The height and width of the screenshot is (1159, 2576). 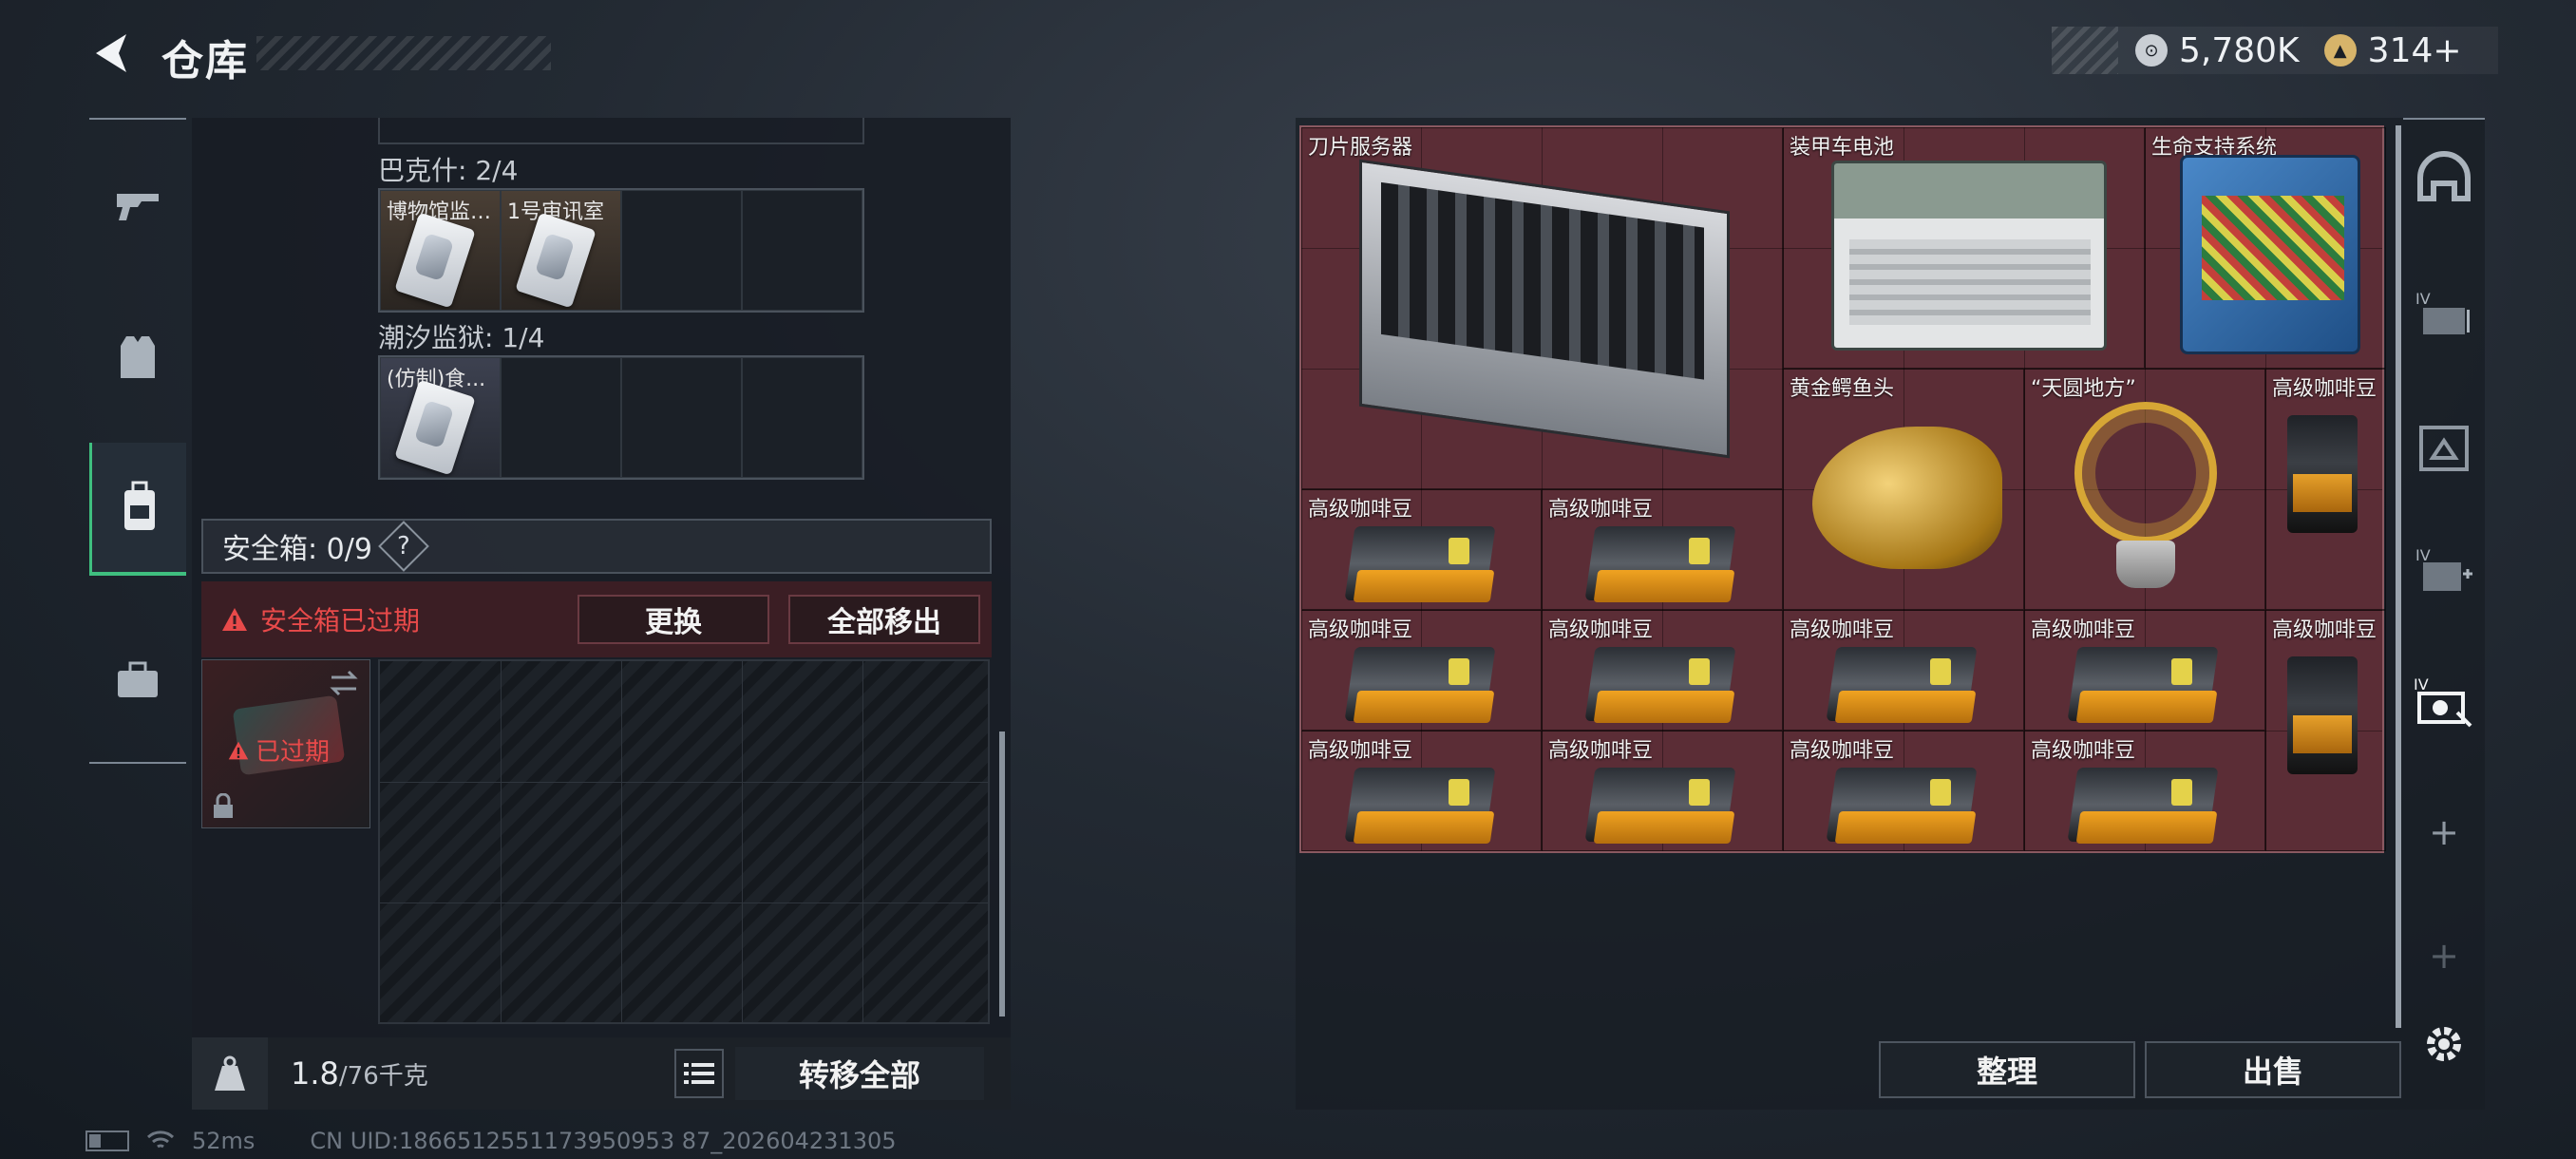 I want to click on nav-weapons, so click(x=137, y=205).